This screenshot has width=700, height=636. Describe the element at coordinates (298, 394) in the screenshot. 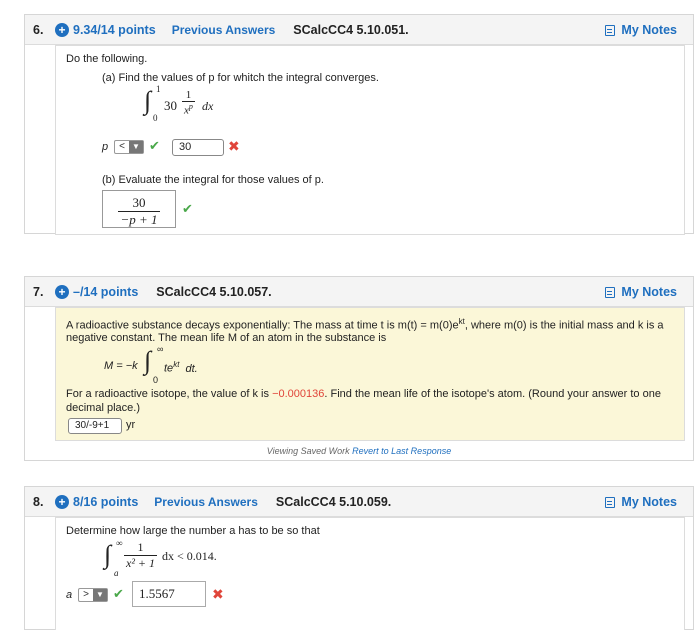

I see `k-value: −0.000136` at that location.